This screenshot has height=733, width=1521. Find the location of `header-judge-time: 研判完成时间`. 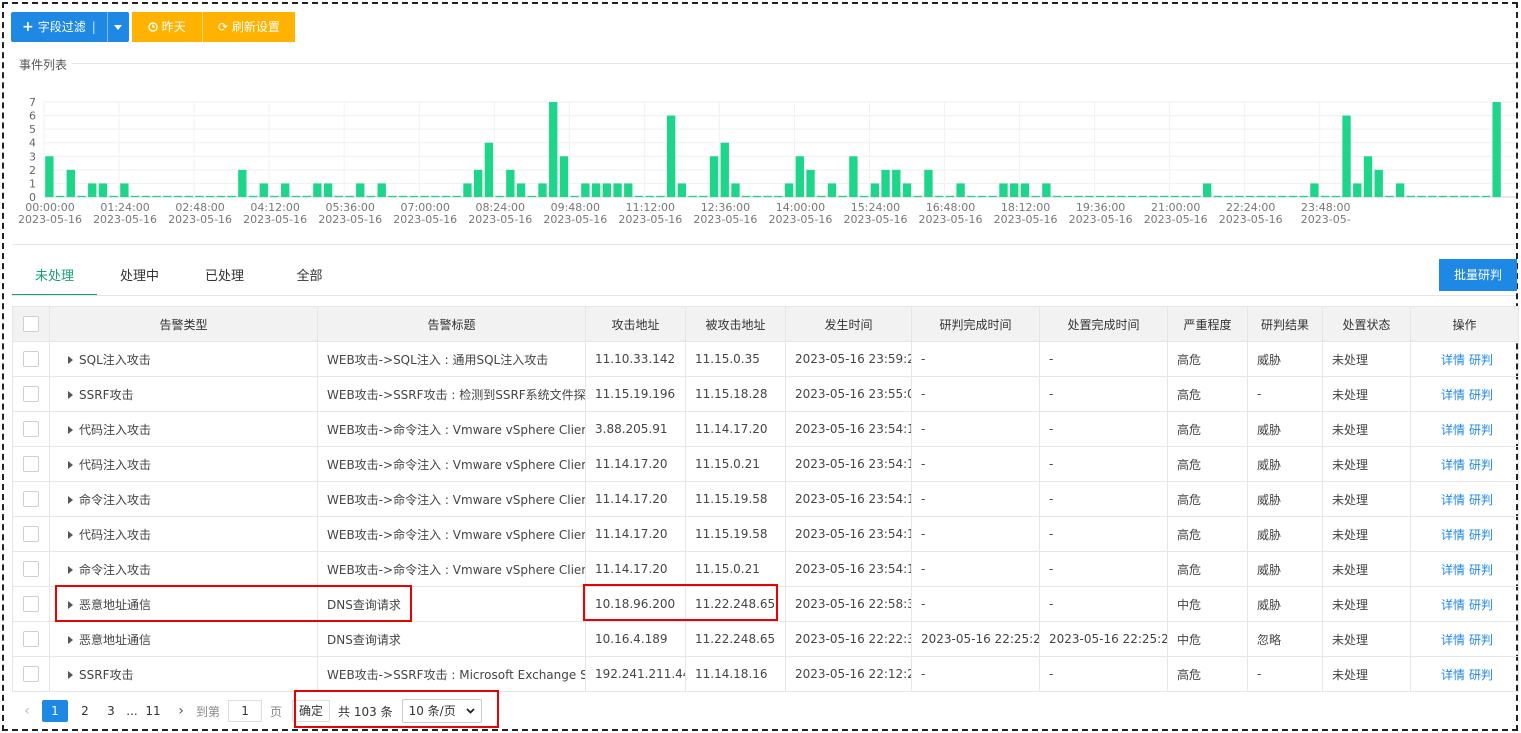

header-judge-time: 研判完成时间 is located at coordinates (975, 324).